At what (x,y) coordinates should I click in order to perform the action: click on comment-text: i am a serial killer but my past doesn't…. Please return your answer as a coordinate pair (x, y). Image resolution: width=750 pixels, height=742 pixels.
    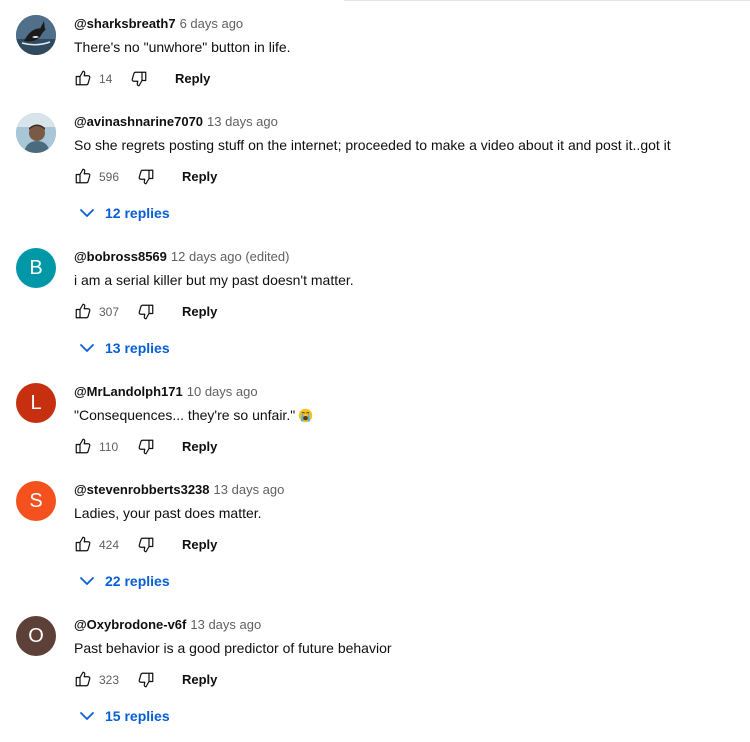
    Looking at the image, I should click on (214, 280).